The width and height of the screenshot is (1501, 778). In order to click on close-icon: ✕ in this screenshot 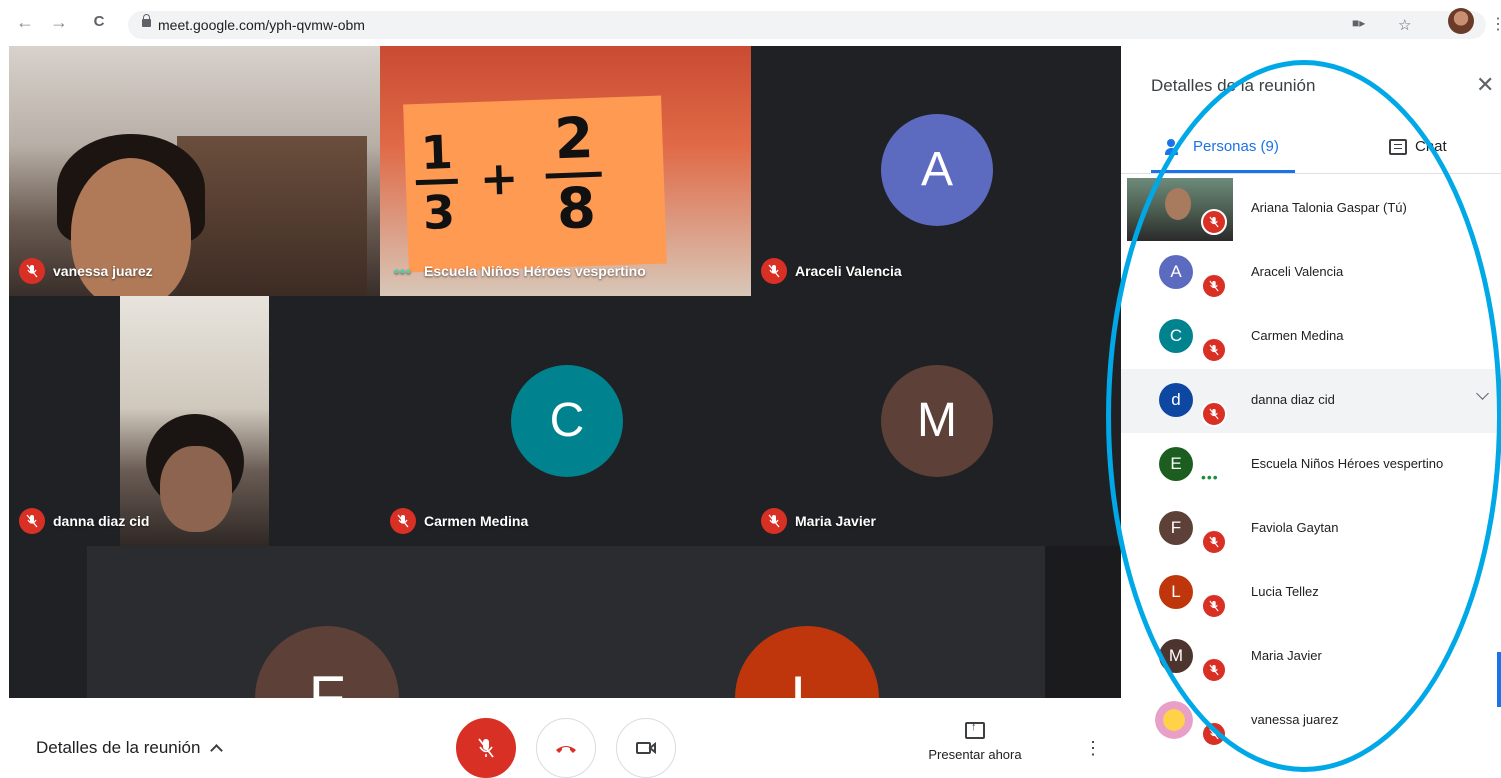, I will do `click(1485, 85)`.